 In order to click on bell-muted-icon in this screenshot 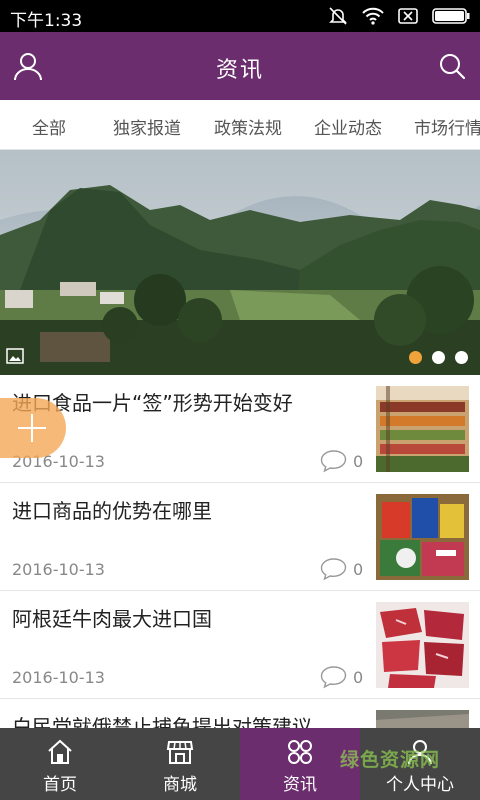, I will do `click(338, 16)`.